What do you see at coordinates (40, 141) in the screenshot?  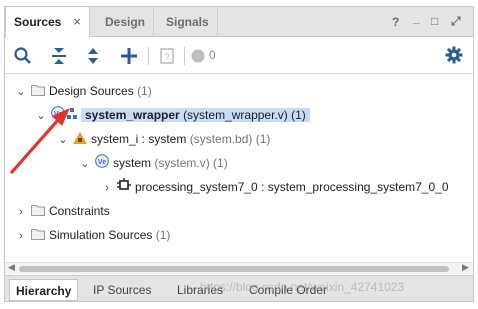 I see `annotation-arrow` at bounding box center [40, 141].